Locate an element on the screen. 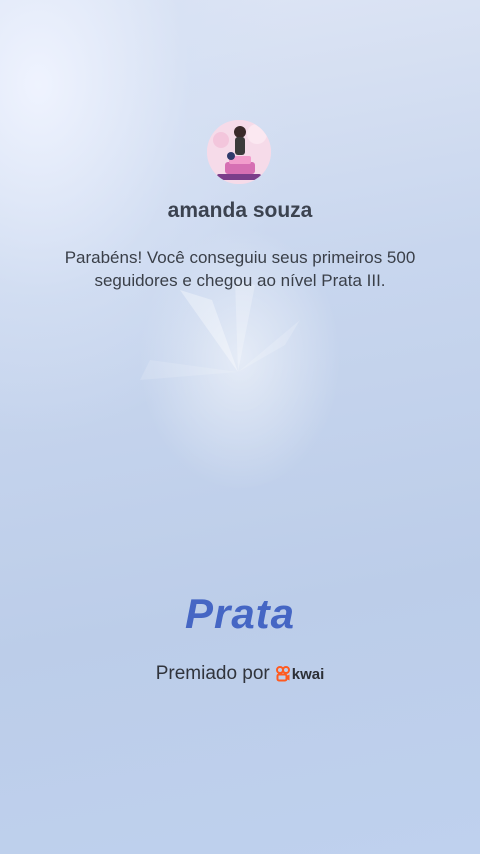  kwai-logo-icon is located at coordinates (282, 674).